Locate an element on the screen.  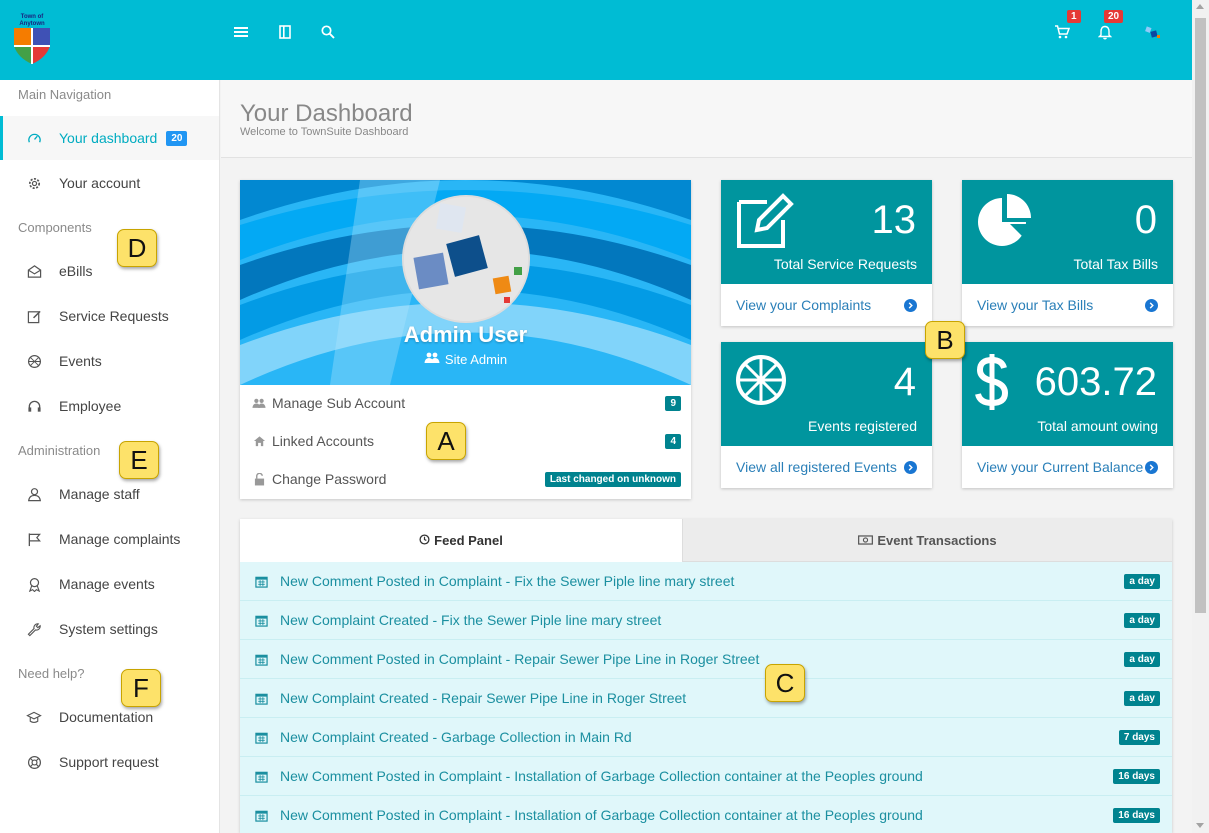
sidebar-item-manage-complaints: Manage complaints is located at coordinates (109, 539).